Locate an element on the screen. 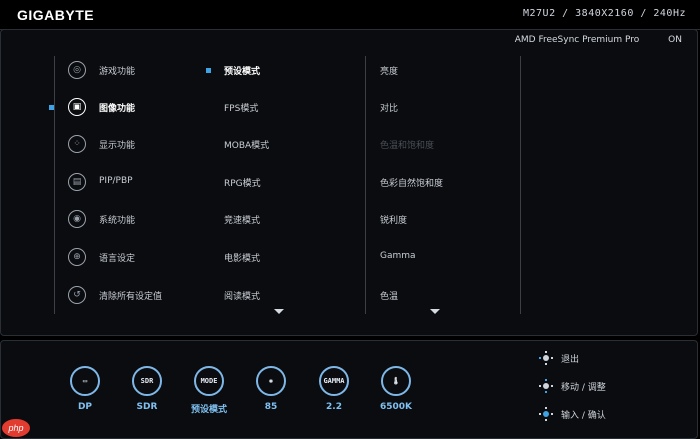 The height and width of the screenshot is (439, 700). gamepad-icon: ◎ is located at coordinates (77, 70).